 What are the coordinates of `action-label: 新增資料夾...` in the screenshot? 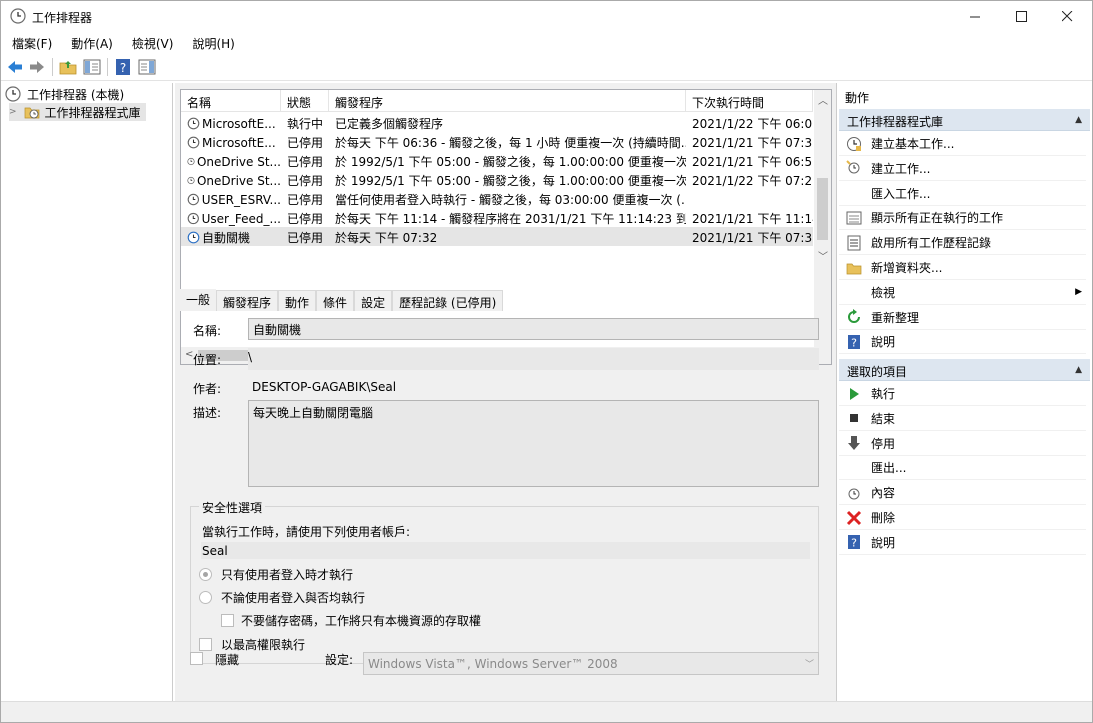 It's located at (907, 268).